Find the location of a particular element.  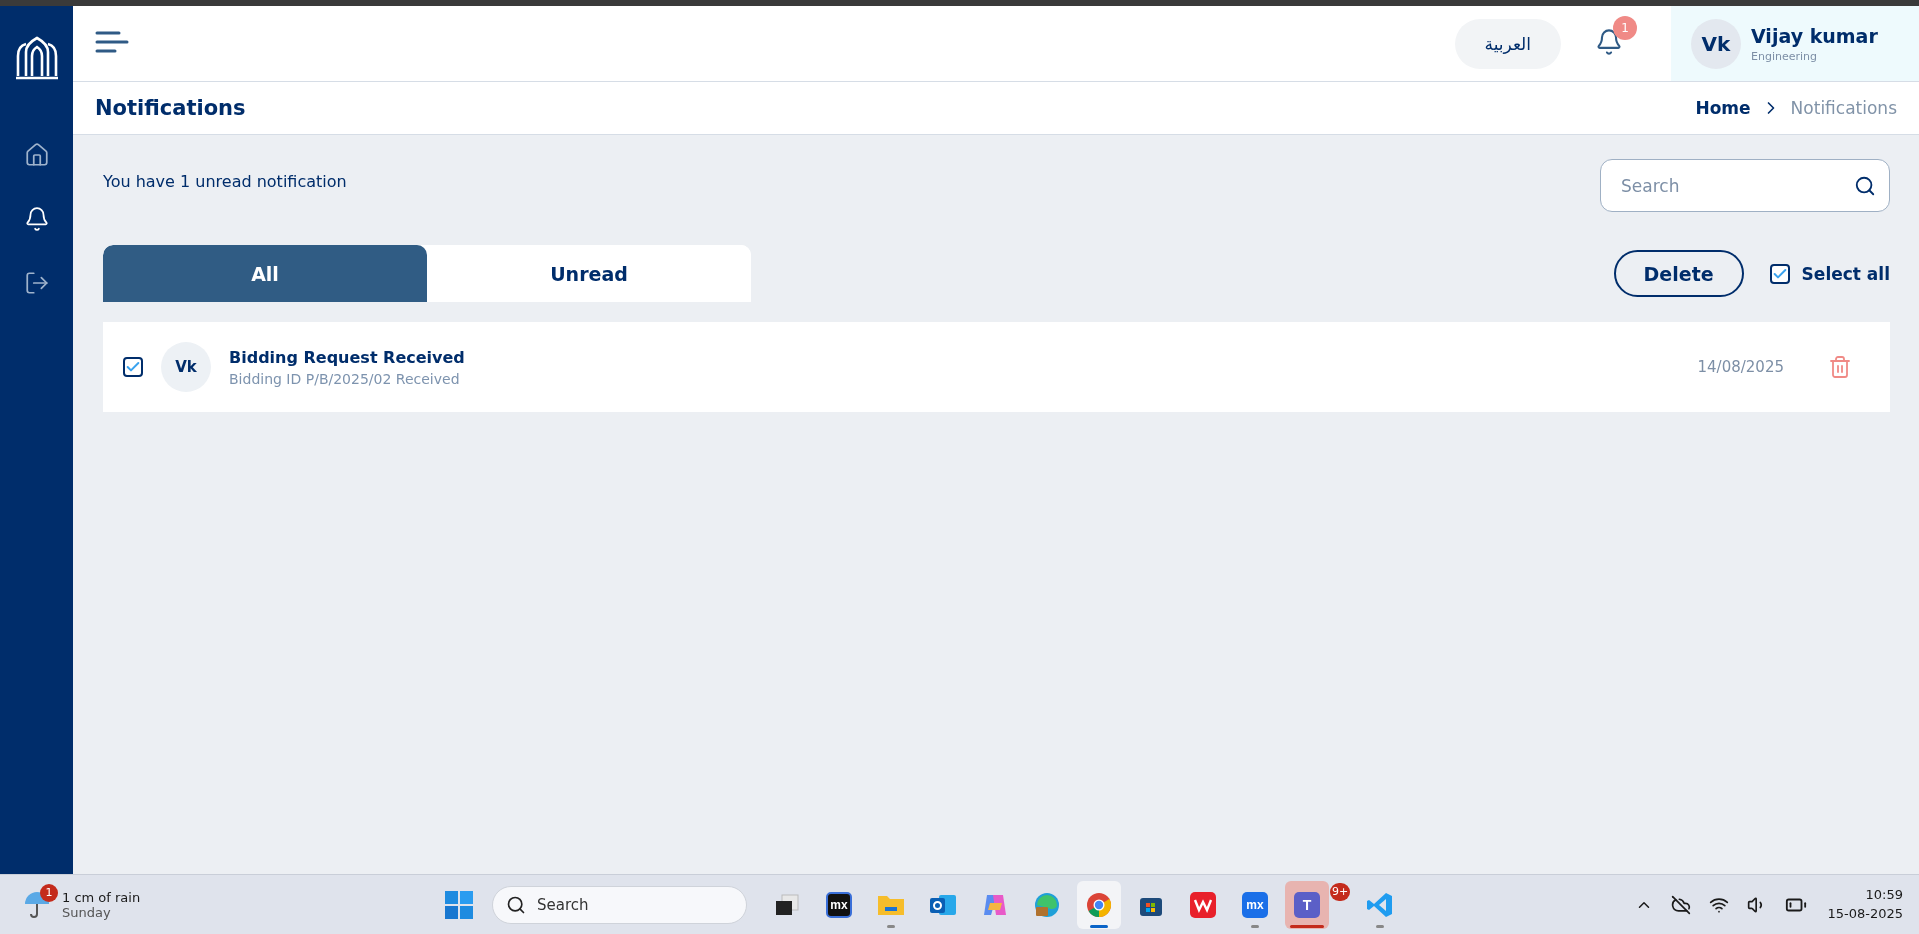

start-icon is located at coordinates (459, 904).